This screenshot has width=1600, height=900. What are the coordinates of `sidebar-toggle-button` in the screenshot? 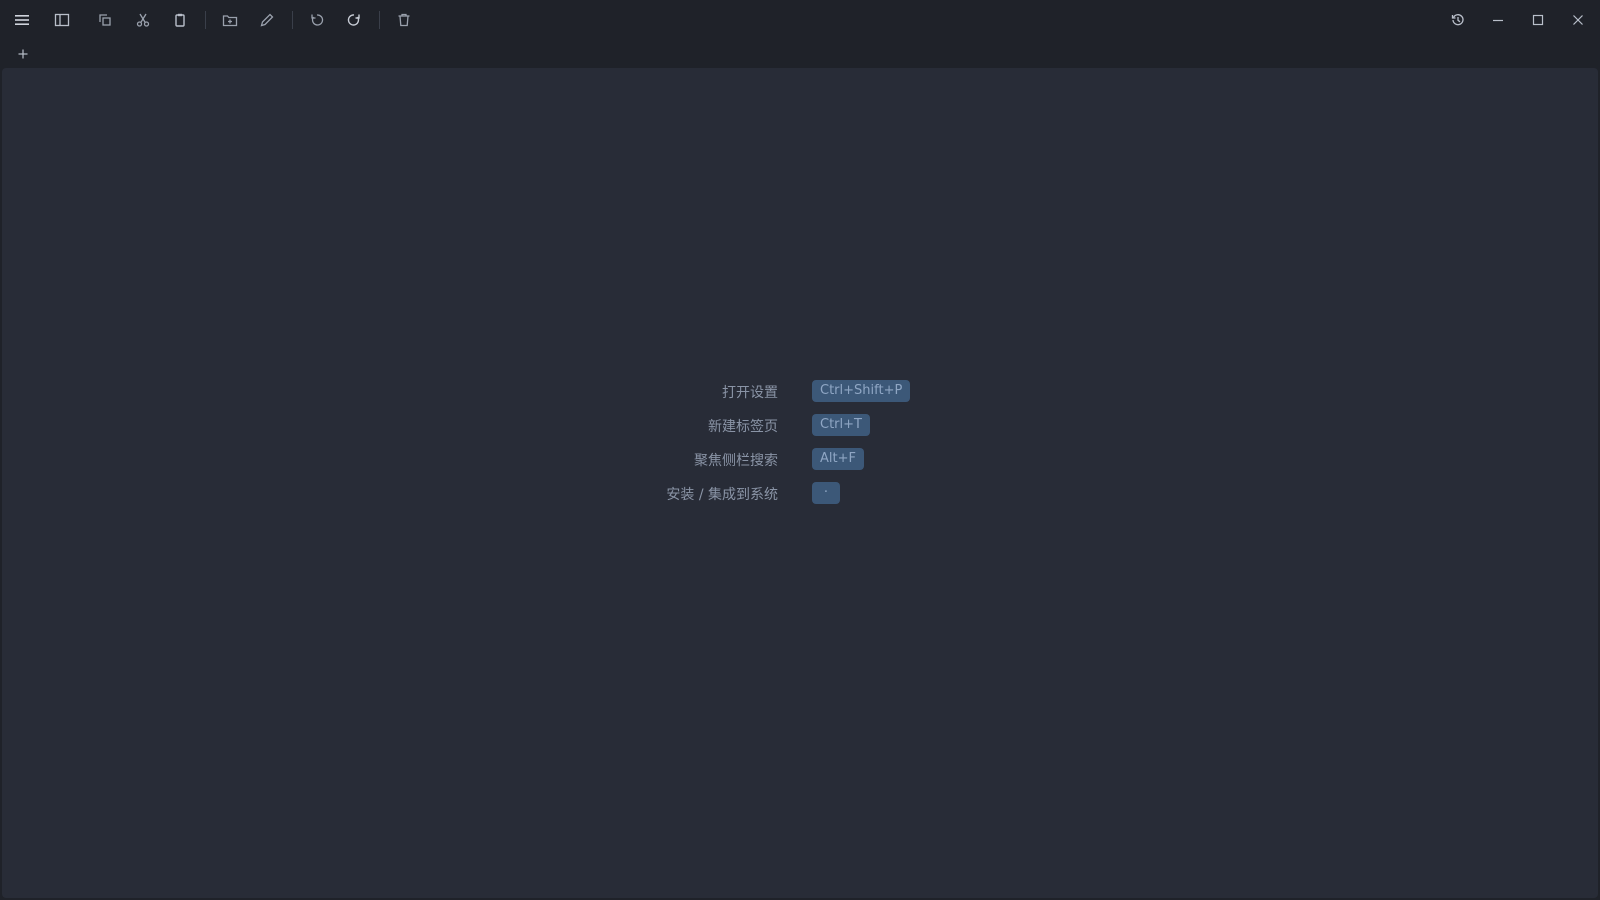 It's located at (62, 20).